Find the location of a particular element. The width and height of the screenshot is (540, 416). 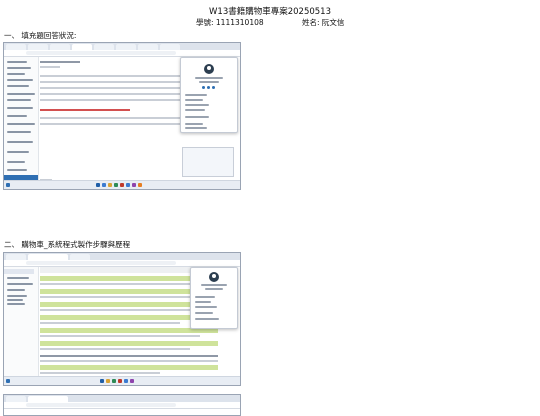

screenshot-build-steps-continued is located at coordinates (122, 405).